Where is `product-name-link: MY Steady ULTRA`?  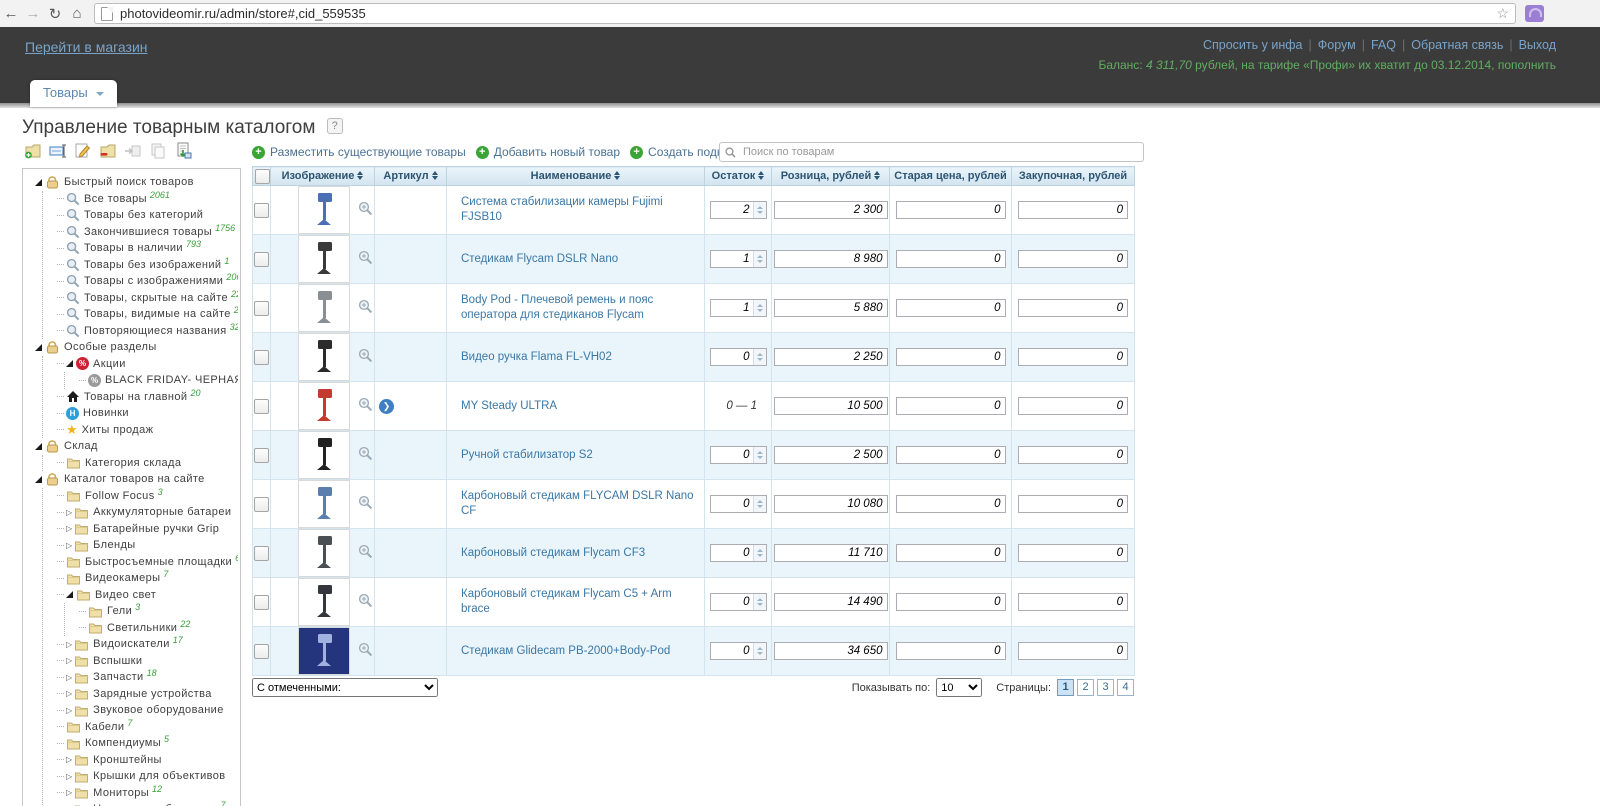 product-name-link: MY Steady ULTRA is located at coordinates (576, 406).